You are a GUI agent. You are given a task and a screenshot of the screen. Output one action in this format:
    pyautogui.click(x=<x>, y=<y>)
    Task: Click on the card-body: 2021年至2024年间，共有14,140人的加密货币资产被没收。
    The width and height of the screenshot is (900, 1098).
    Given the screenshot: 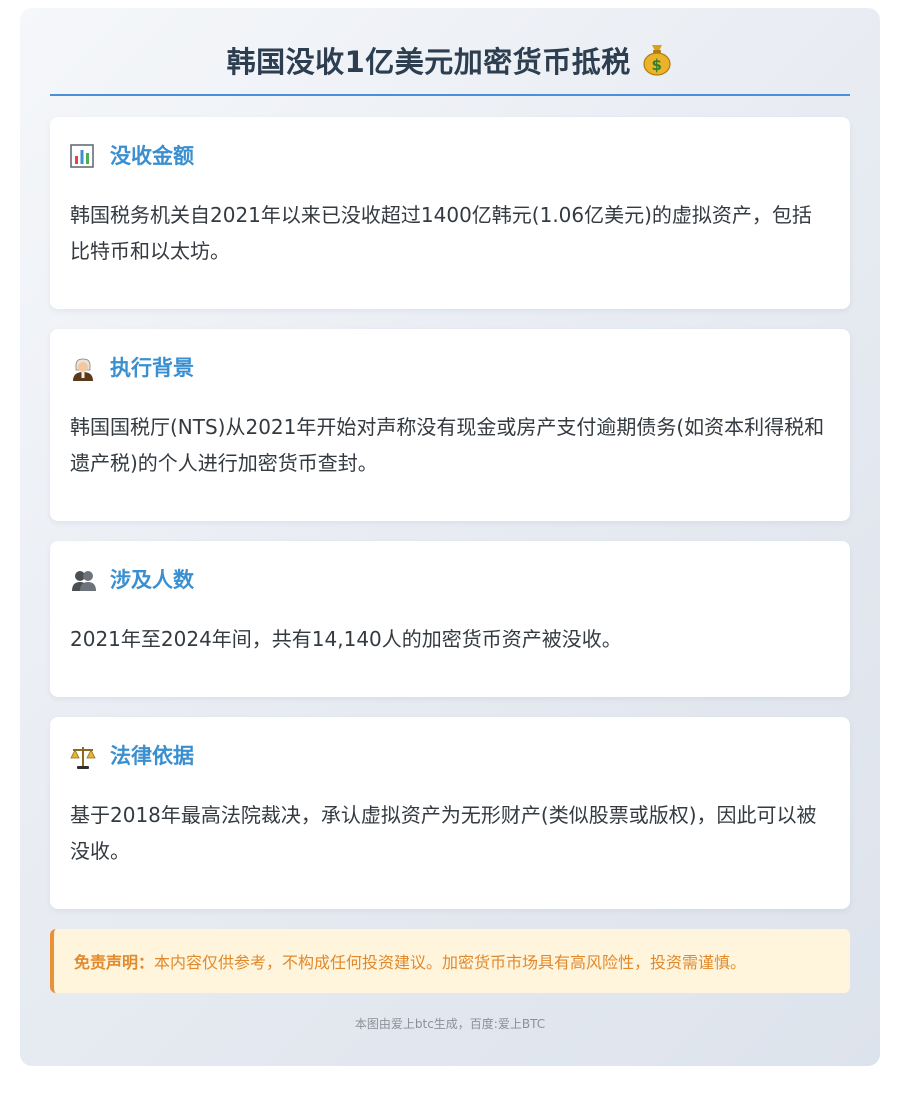 What is the action you would take?
    pyautogui.click(x=346, y=639)
    